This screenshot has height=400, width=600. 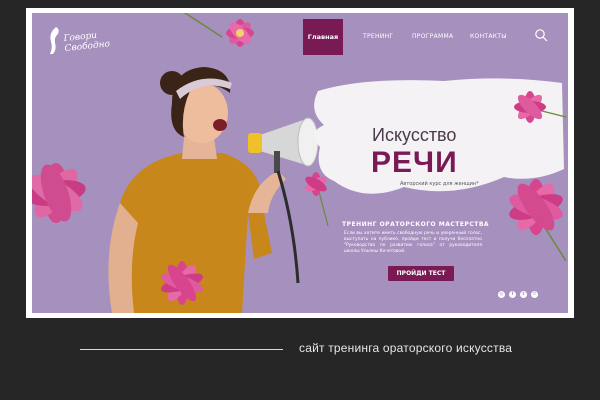 I want to click on flower-top-icon, so click(x=218, y=30).